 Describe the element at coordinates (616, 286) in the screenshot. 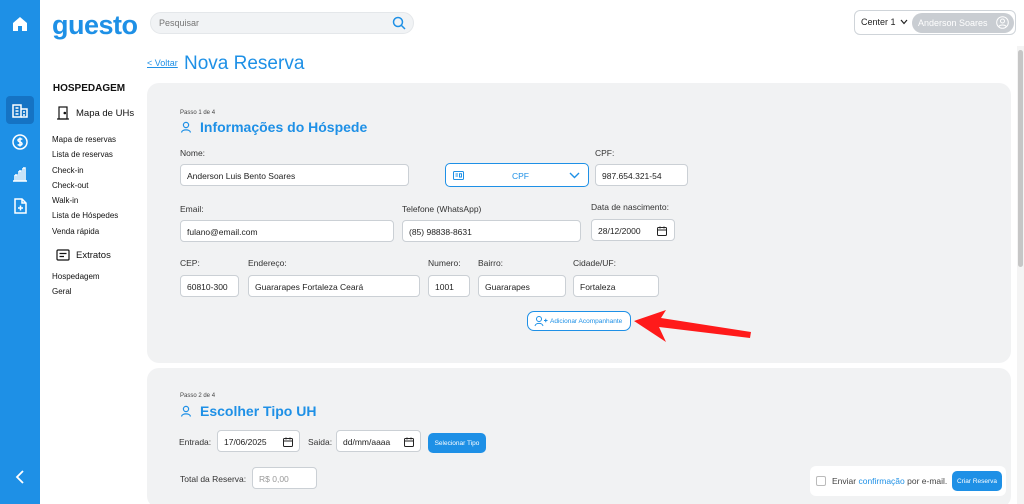

I see `cidade-field: Fortaleza` at that location.